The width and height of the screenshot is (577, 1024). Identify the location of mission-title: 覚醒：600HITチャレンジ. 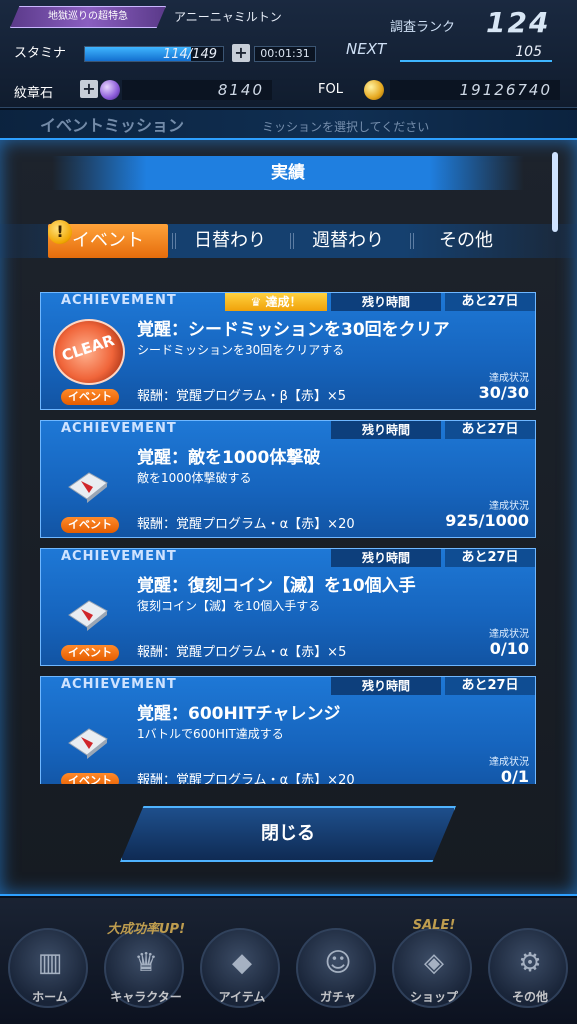
(239, 714).